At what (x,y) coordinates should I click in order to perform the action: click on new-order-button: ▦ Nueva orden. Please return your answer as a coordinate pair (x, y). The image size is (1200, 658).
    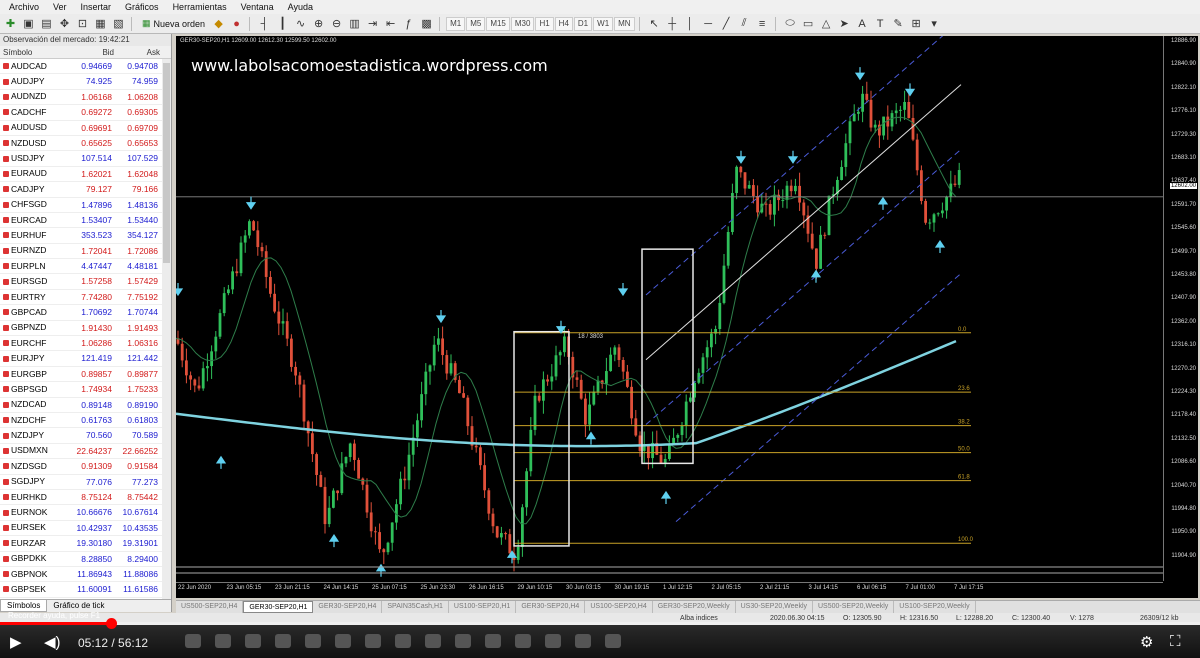
    Looking at the image, I should click on (173, 23).